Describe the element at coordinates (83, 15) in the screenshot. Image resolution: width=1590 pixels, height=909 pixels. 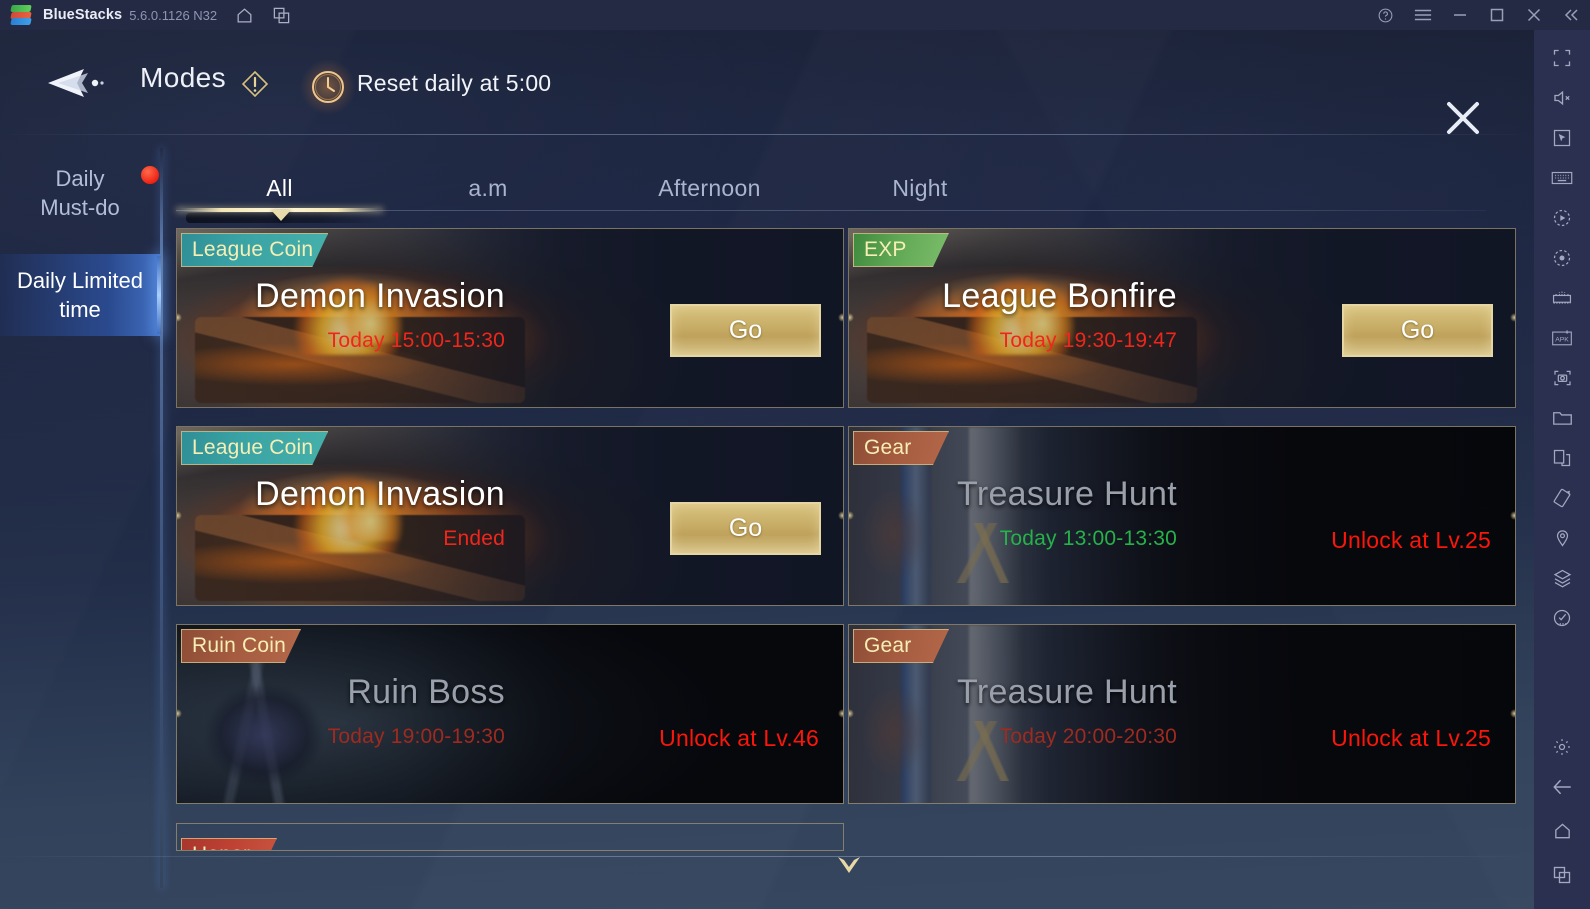
I see `app-name: BlueStacks` at that location.